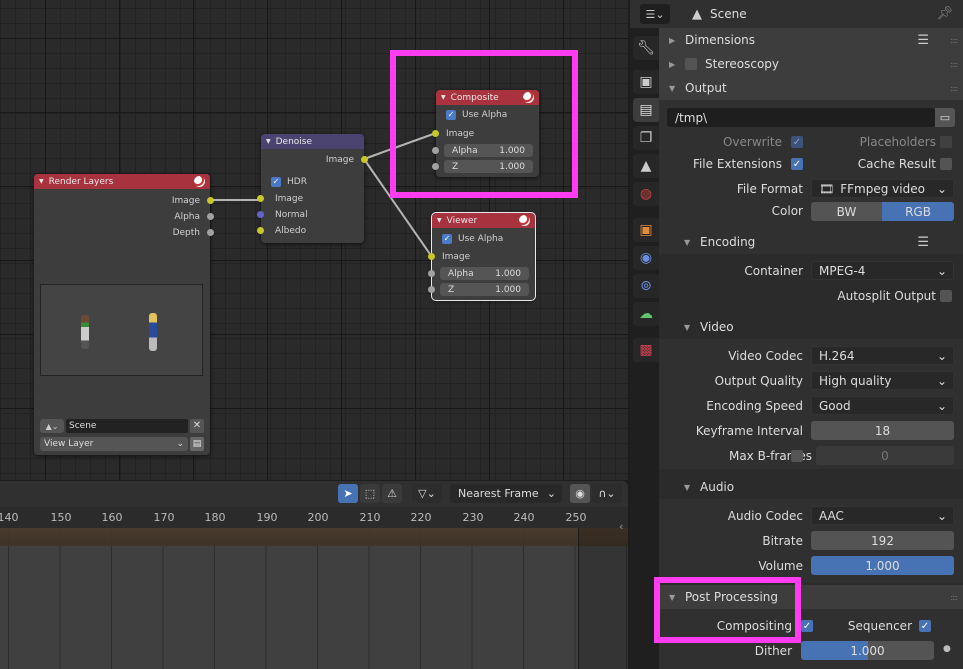 This screenshot has height=669, width=963. What do you see at coordinates (646, 166) in the screenshot?
I see `tab-scene: ▲` at bounding box center [646, 166].